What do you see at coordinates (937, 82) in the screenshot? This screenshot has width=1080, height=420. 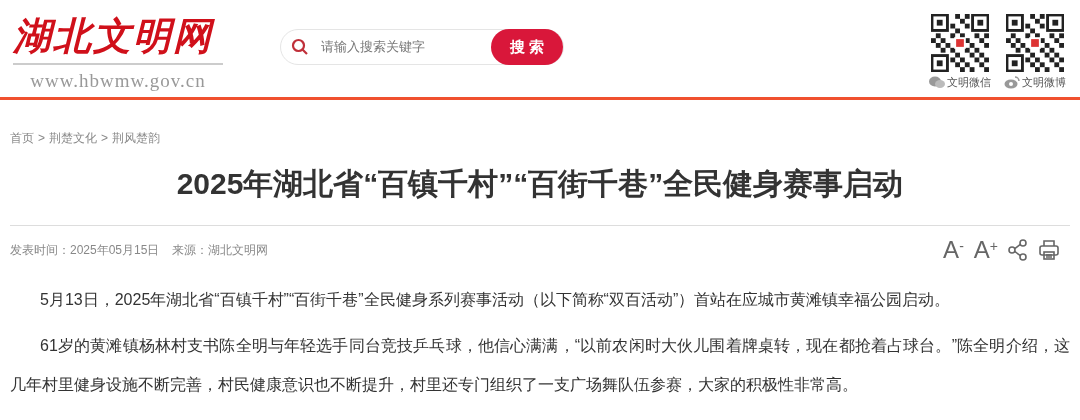 I see `chat-bubbles-icon` at bounding box center [937, 82].